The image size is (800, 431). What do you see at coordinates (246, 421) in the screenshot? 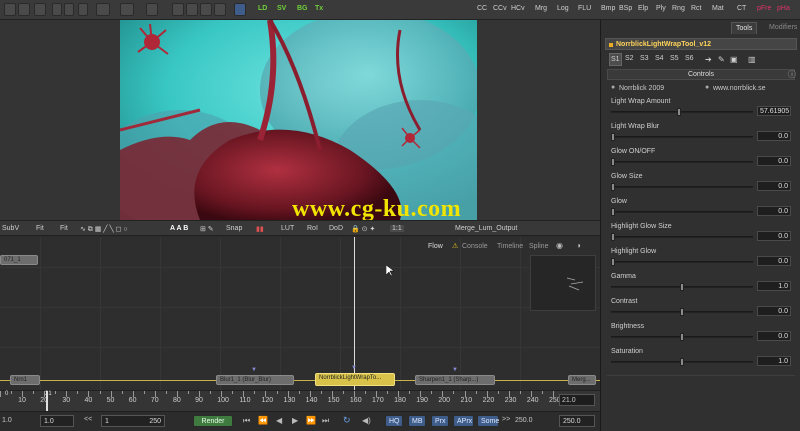
I see `go-start-icon: ⏮` at bounding box center [246, 421].